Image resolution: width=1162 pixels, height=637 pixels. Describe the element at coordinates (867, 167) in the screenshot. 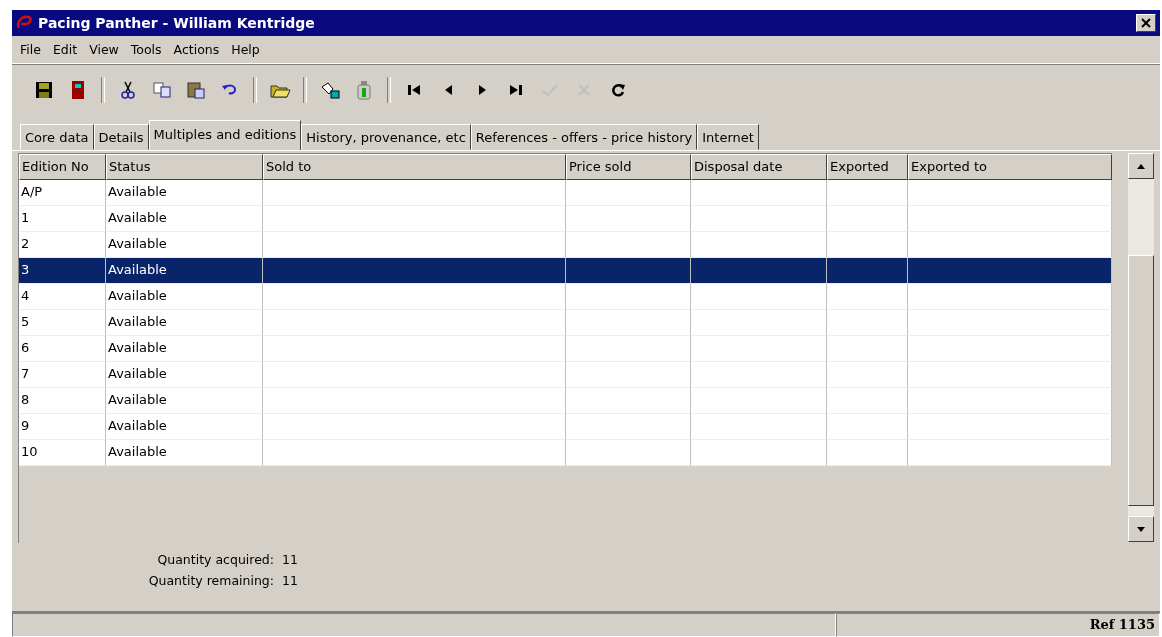

I see `column-header: Exported` at that location.